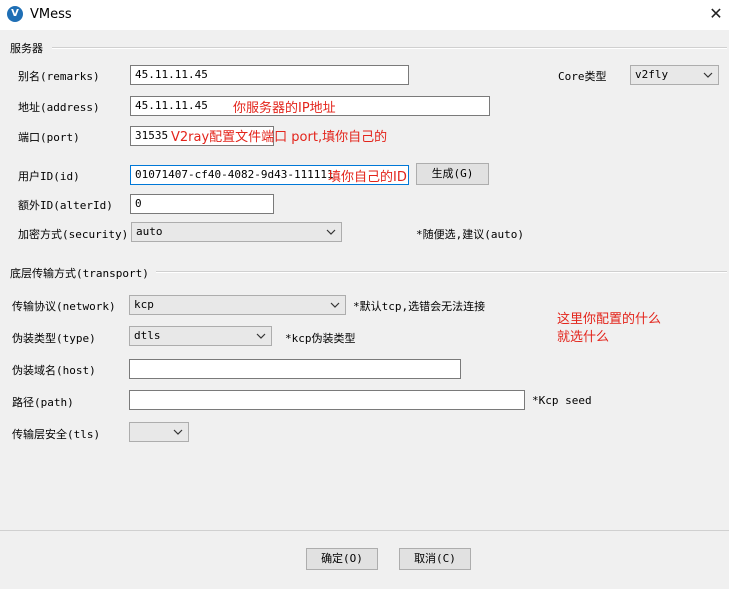 Image resolution: width=729 pixels, height=589 pixels. What do you see at coordinates (43, 402) in the screenshot?
I see `path-label: 路径(path)` at bounding box center [43, 402].